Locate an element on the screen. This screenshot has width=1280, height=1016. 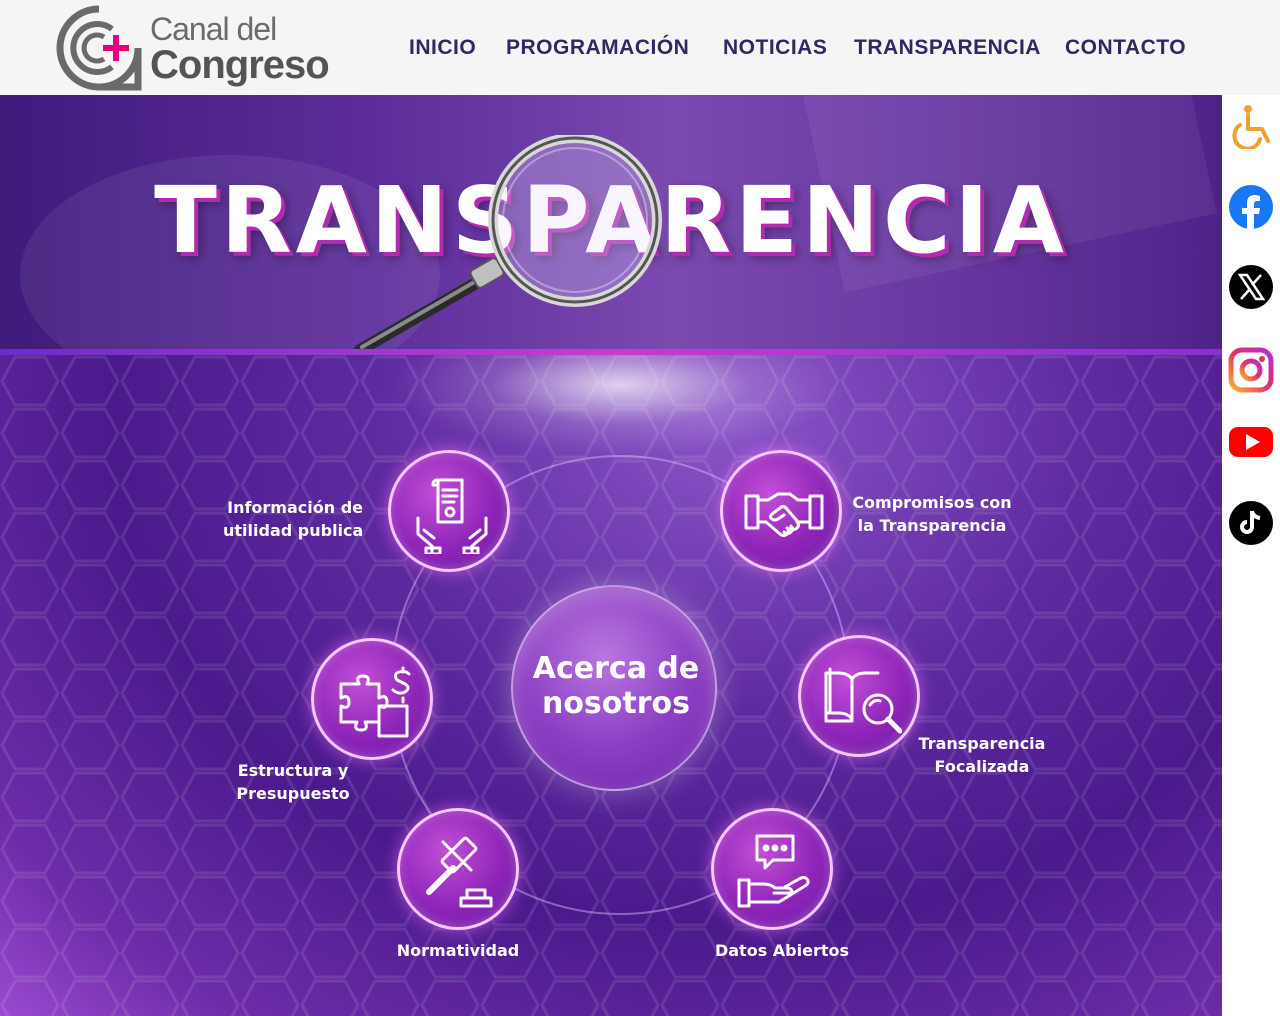
transparencia-focalizada-button is located at coordinates (859, 696).